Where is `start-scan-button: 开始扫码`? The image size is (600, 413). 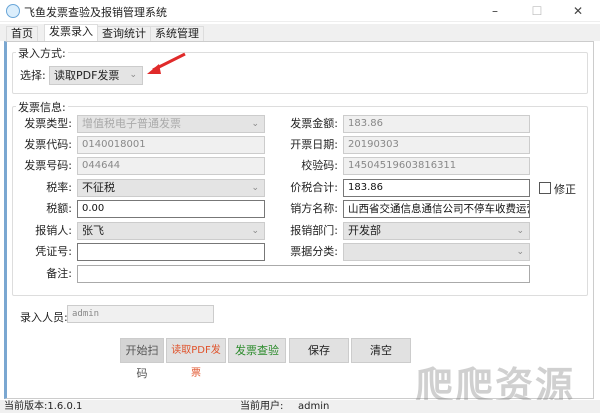 start-scan-button: 开始扫码 is located at coordinates (142, 359).